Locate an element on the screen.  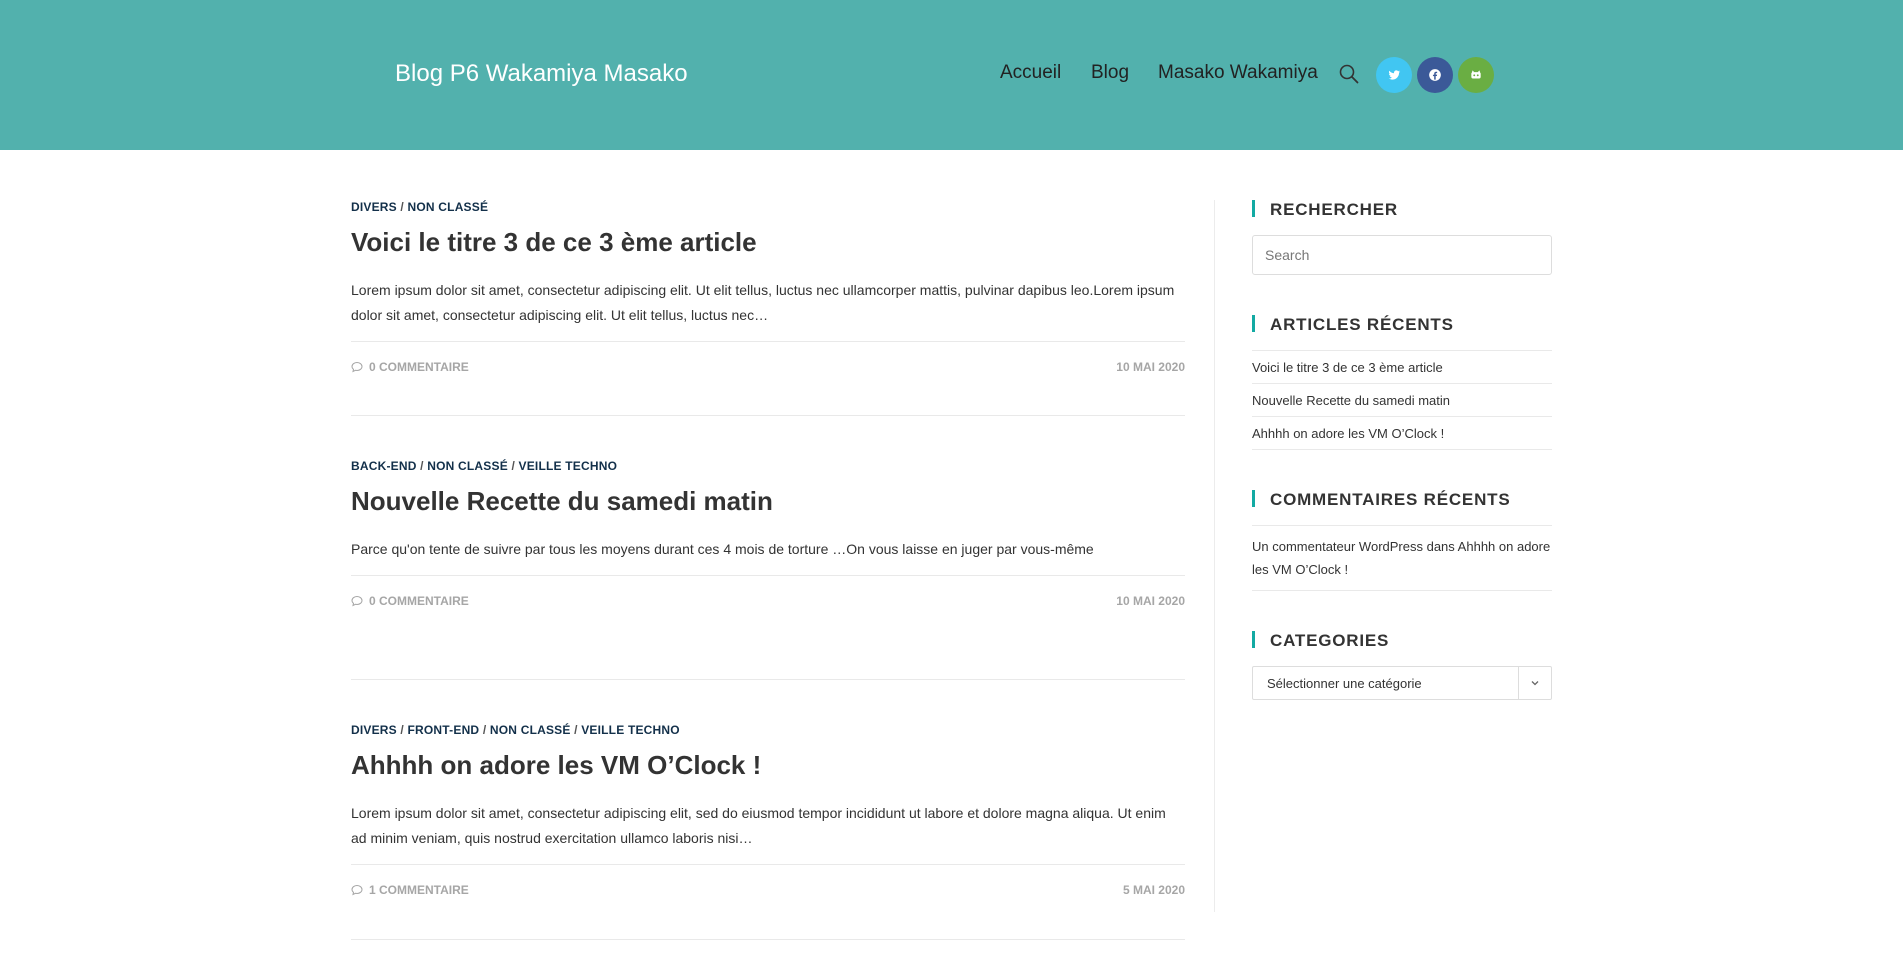
search-input is located at coordinates (1402, 255).